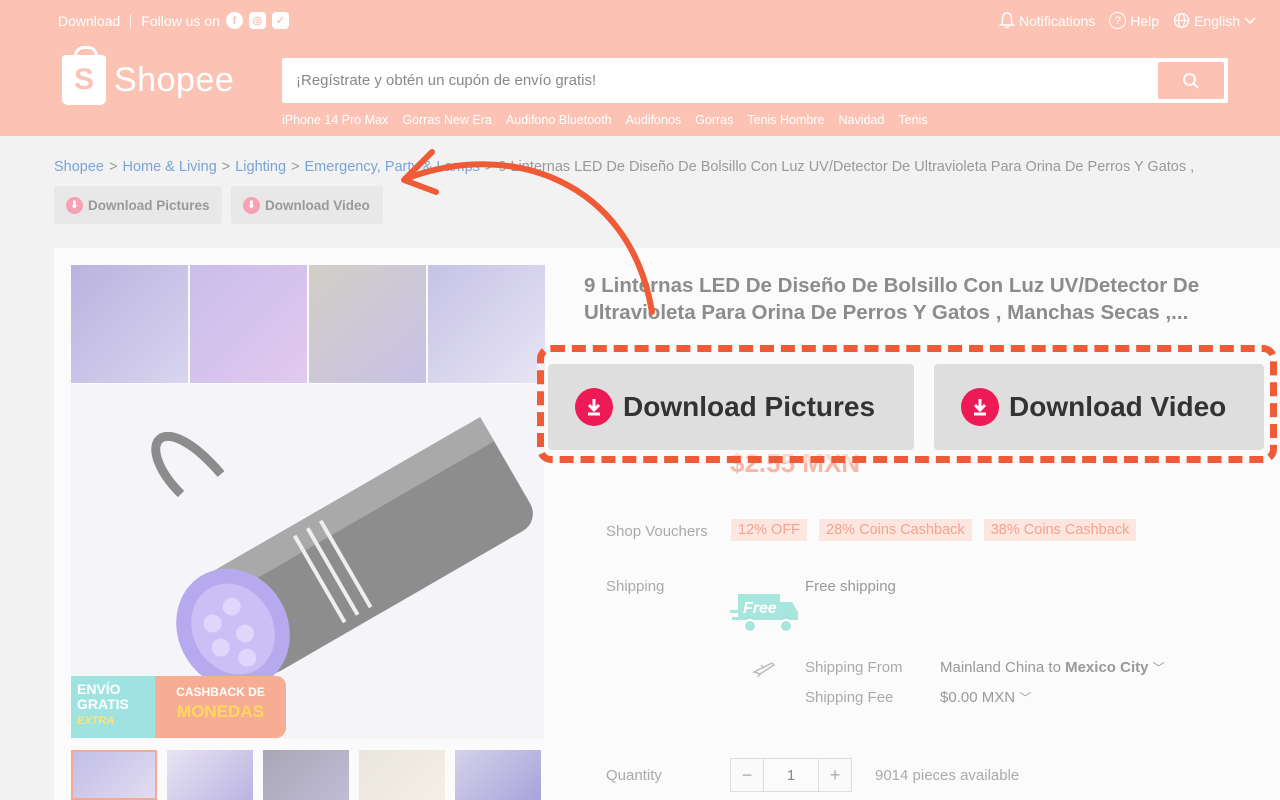  Describe the element at coordinates (1181, 20) in the screenshot. I see `globe-icon` at that location.